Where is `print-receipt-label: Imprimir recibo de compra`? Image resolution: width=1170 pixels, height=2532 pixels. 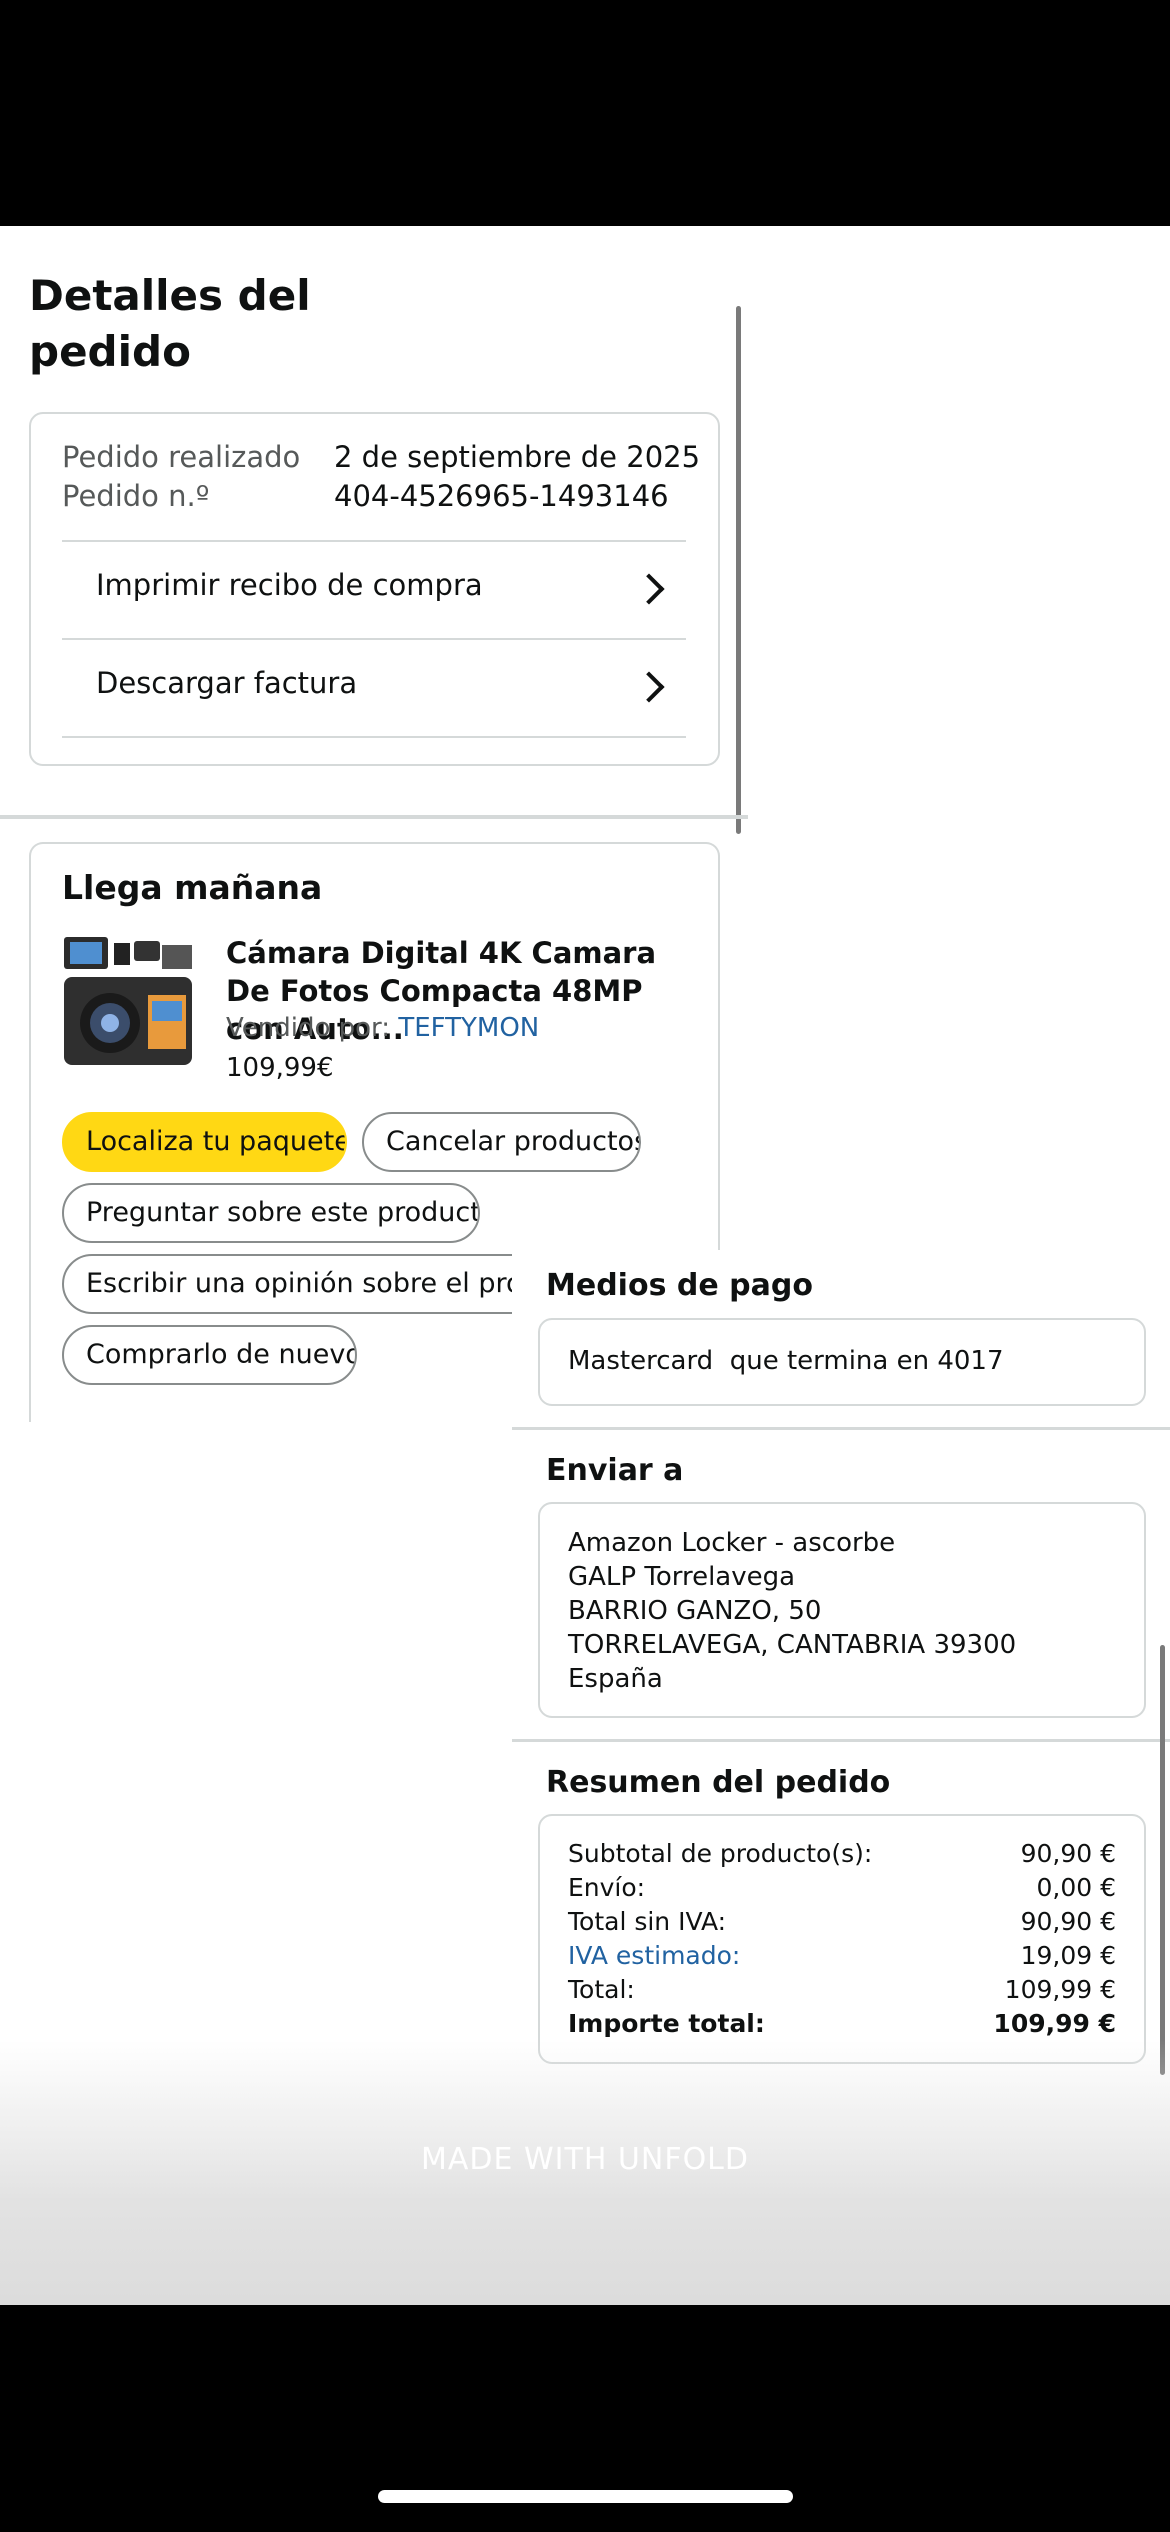 print-receipt-label: Imprimir recibo de compra is located at coordinates (289, 585).